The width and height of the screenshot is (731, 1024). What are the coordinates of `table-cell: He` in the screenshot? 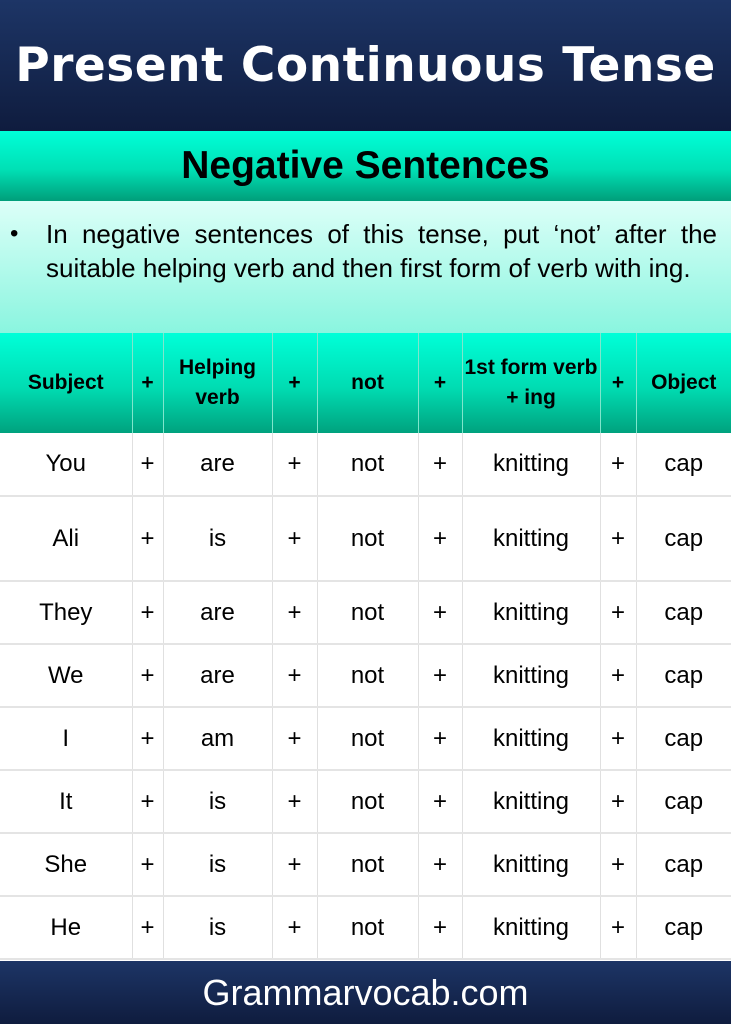 It's located at (66, 928).